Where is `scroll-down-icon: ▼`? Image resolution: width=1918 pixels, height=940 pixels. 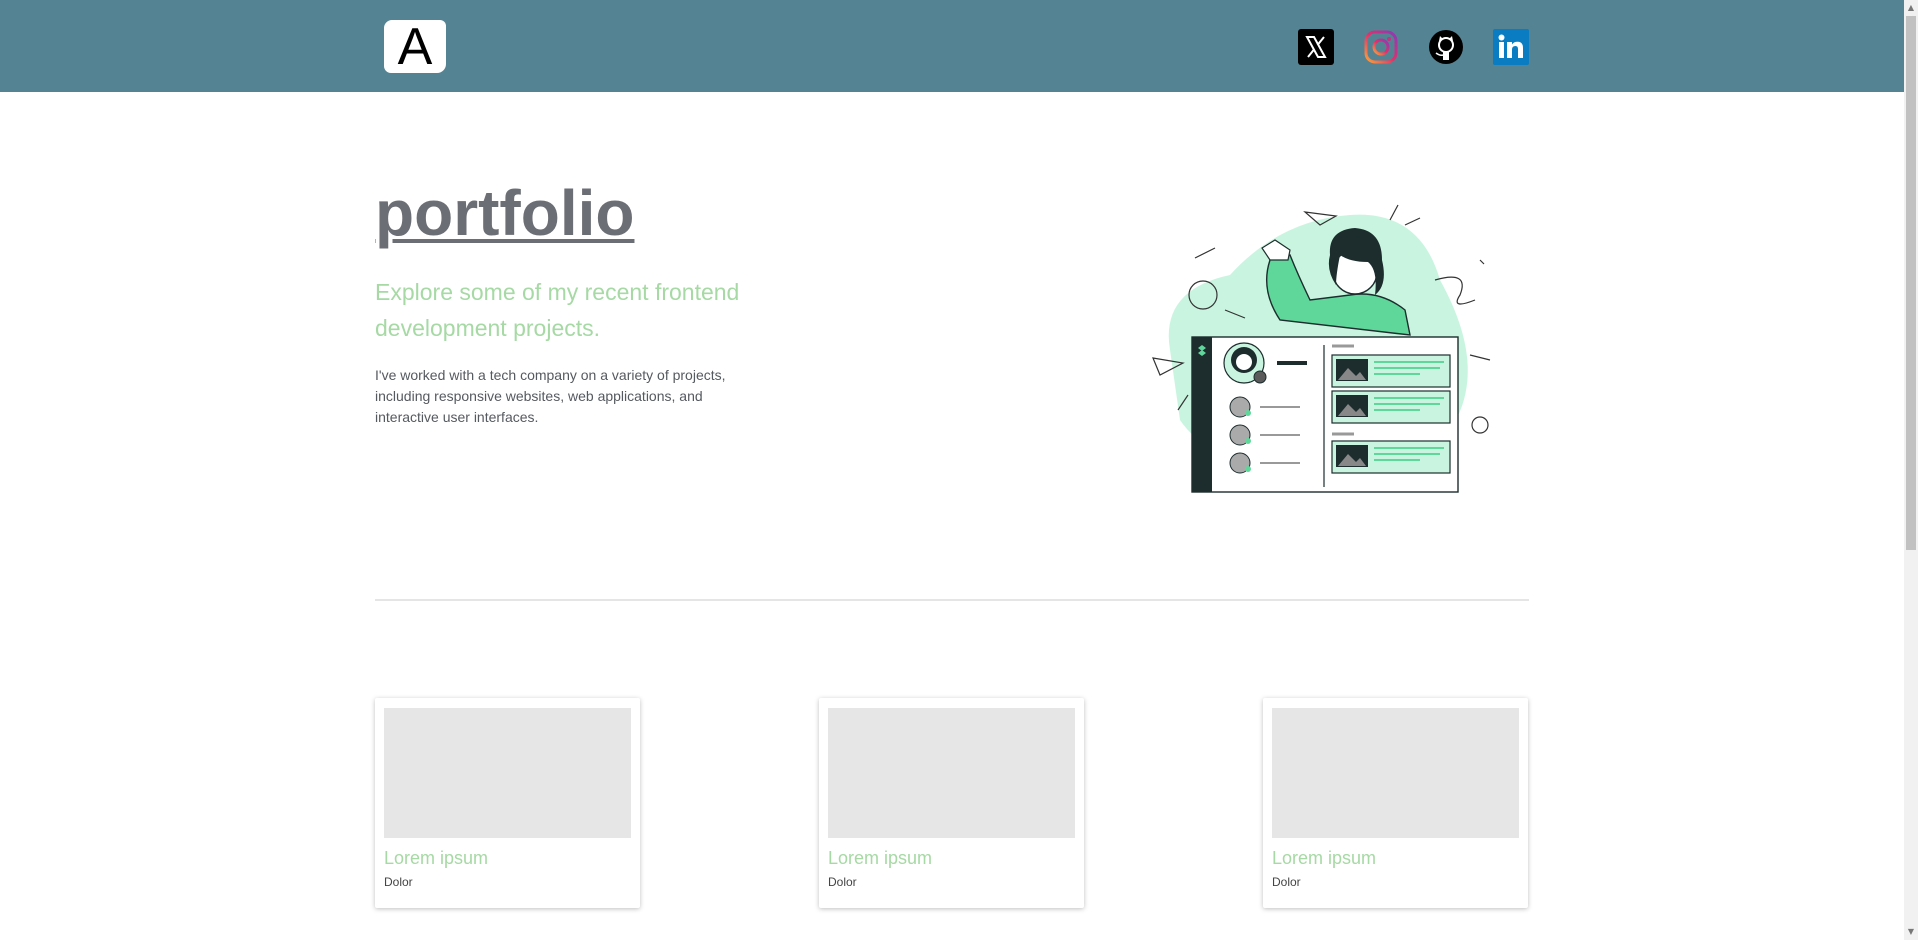 scroll-down-icon: ▼ is located at coordinates (1911, 932).